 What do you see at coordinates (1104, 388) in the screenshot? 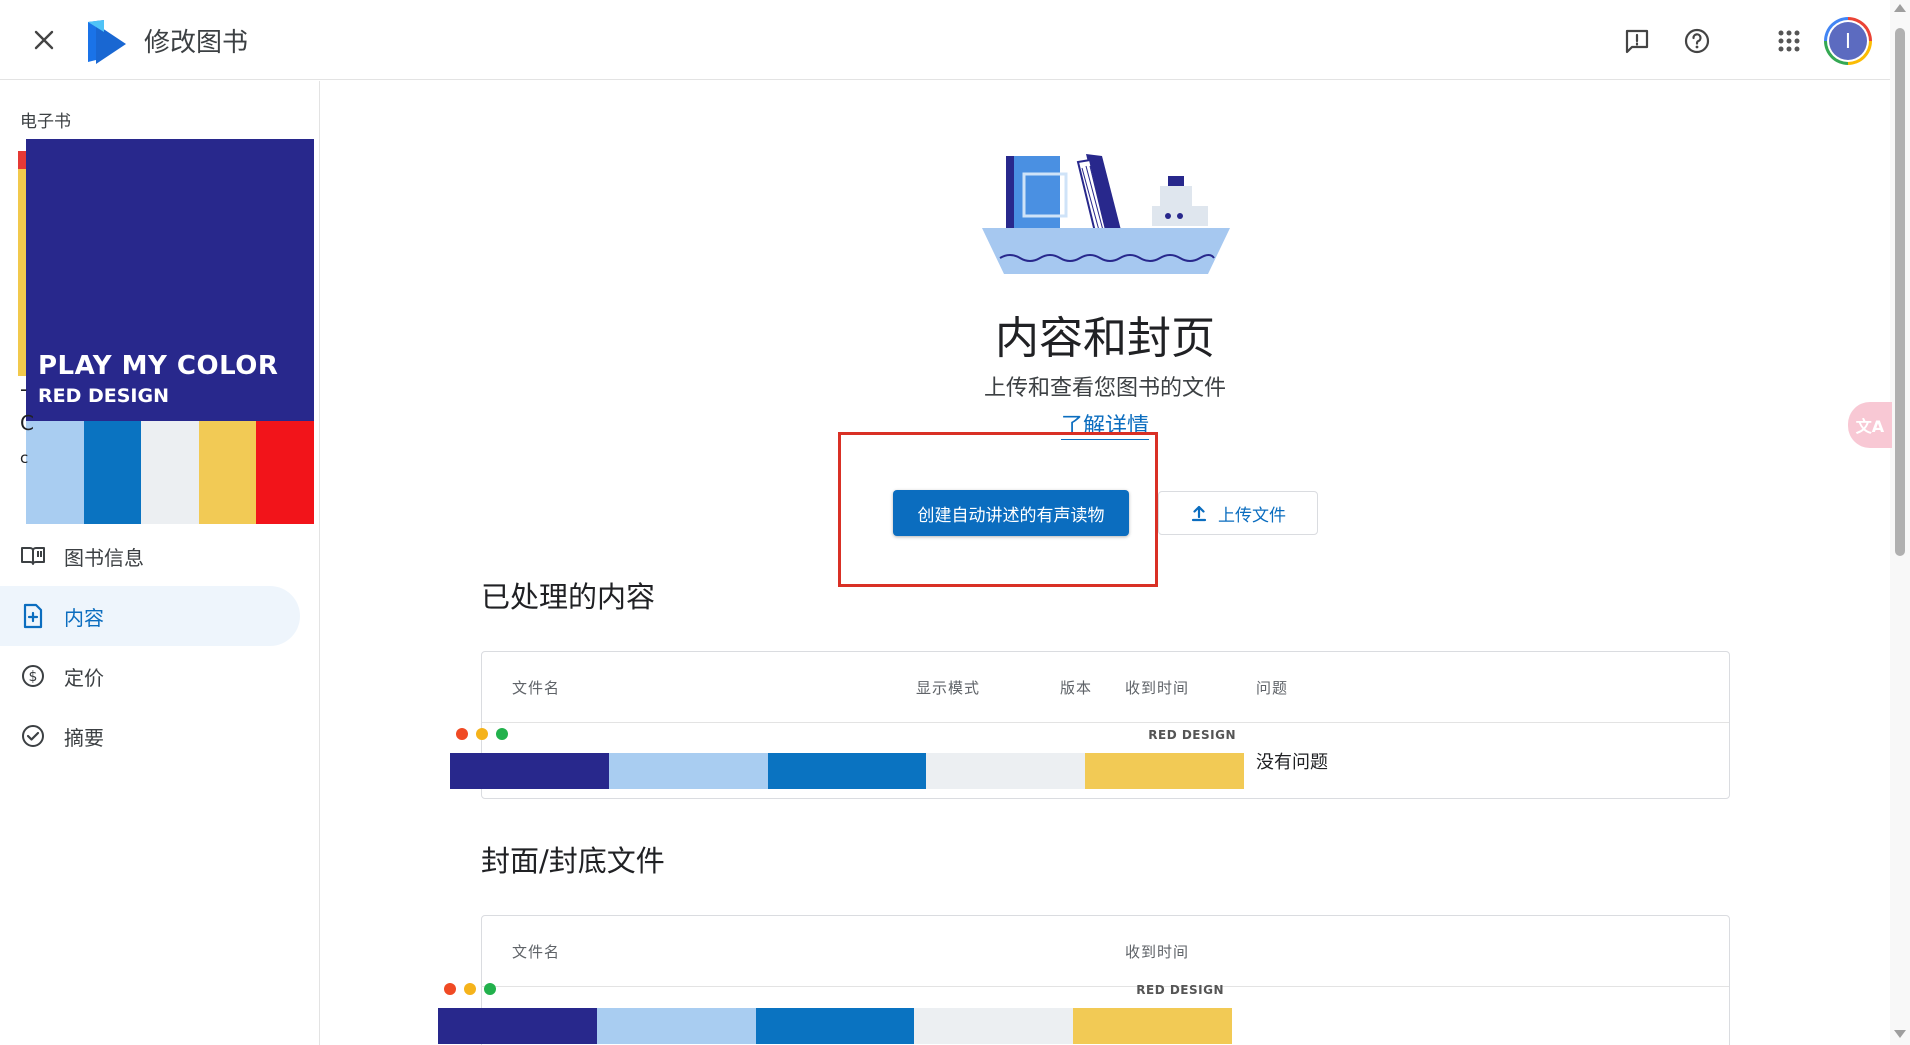
I see `content-subtitle: 上传和查看您图书的文件` at bounding box center [1104, 388].